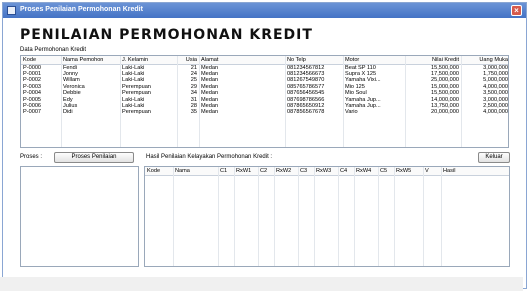 The height and width of the screenshot is (291, 529). Describe the element at coordinates (32, 67) in the screenshot. I see `table-cell: P-0000` at that location.